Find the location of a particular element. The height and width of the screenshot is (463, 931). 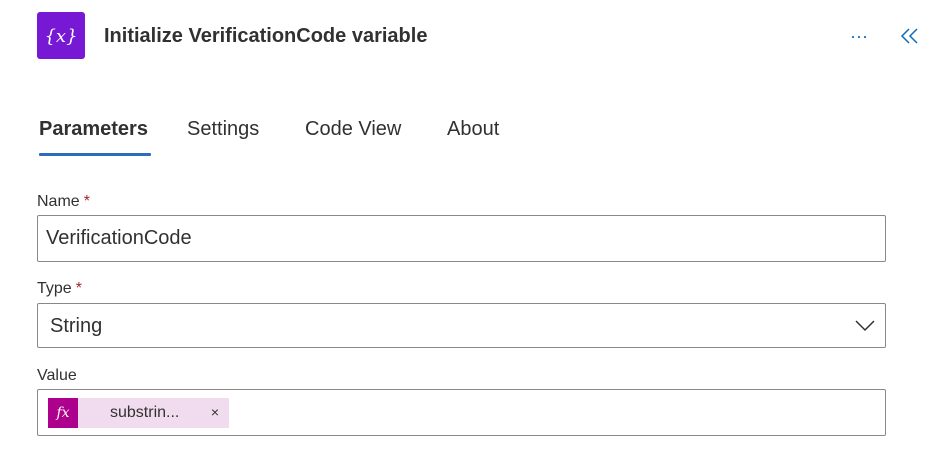

tab-parameters: Parameters is located at coordinates (93, 129).